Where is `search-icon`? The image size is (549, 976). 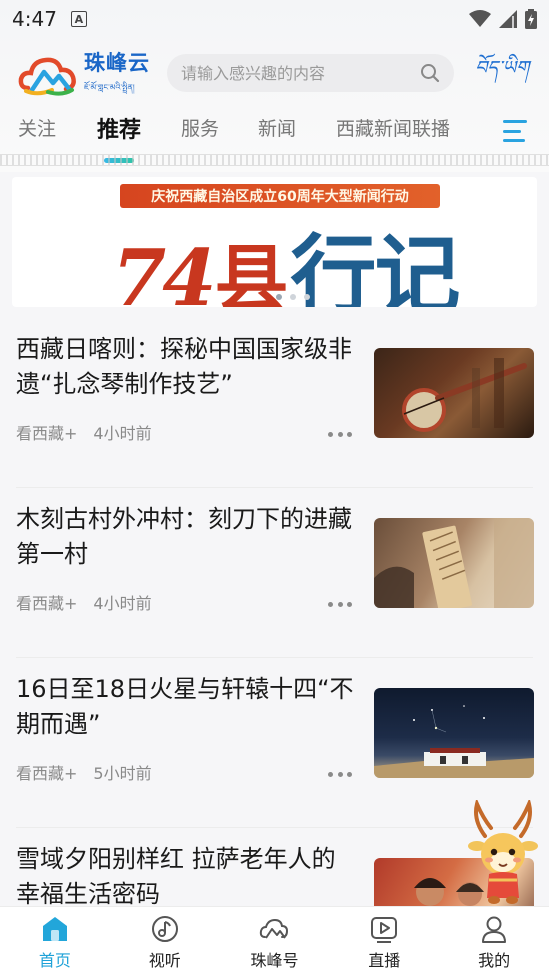
search-icon is located at coordinates (430, 73).